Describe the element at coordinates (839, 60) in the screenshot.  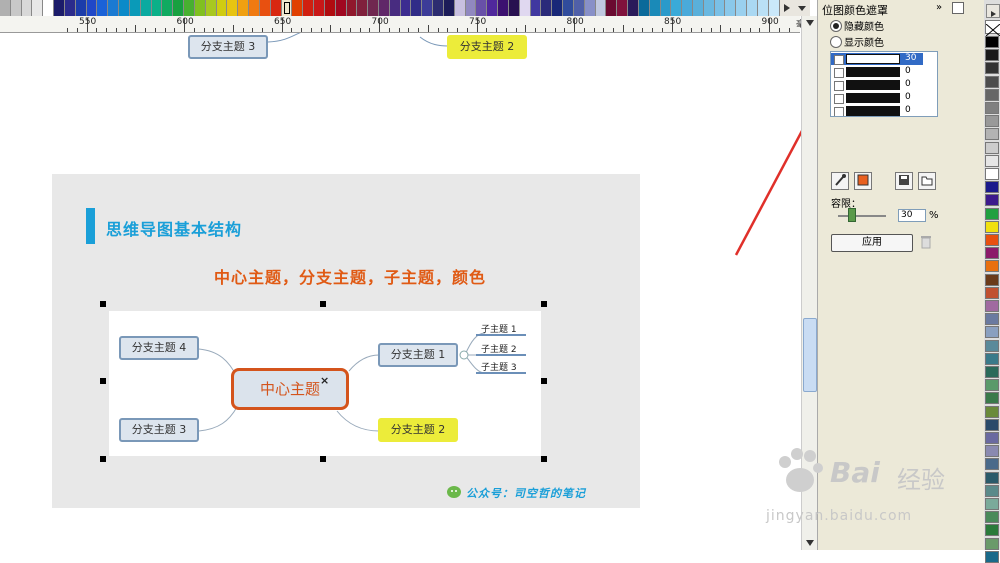
I see `mask-row-checkbox: ✓` at that location.